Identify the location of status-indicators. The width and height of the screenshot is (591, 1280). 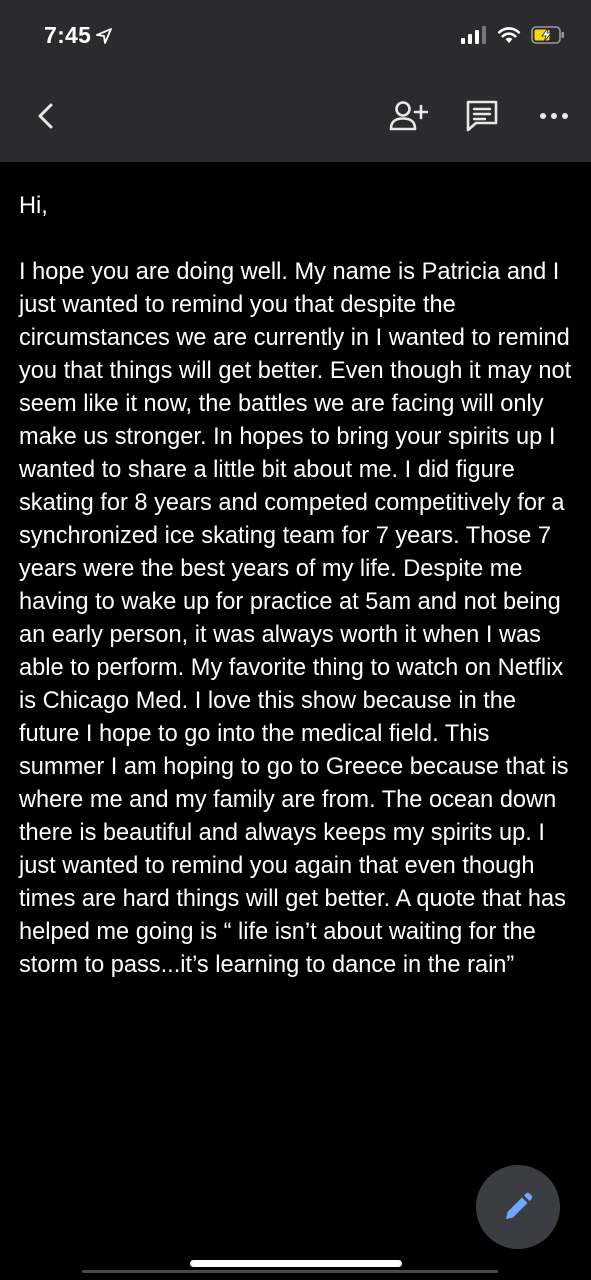
(513, 35).